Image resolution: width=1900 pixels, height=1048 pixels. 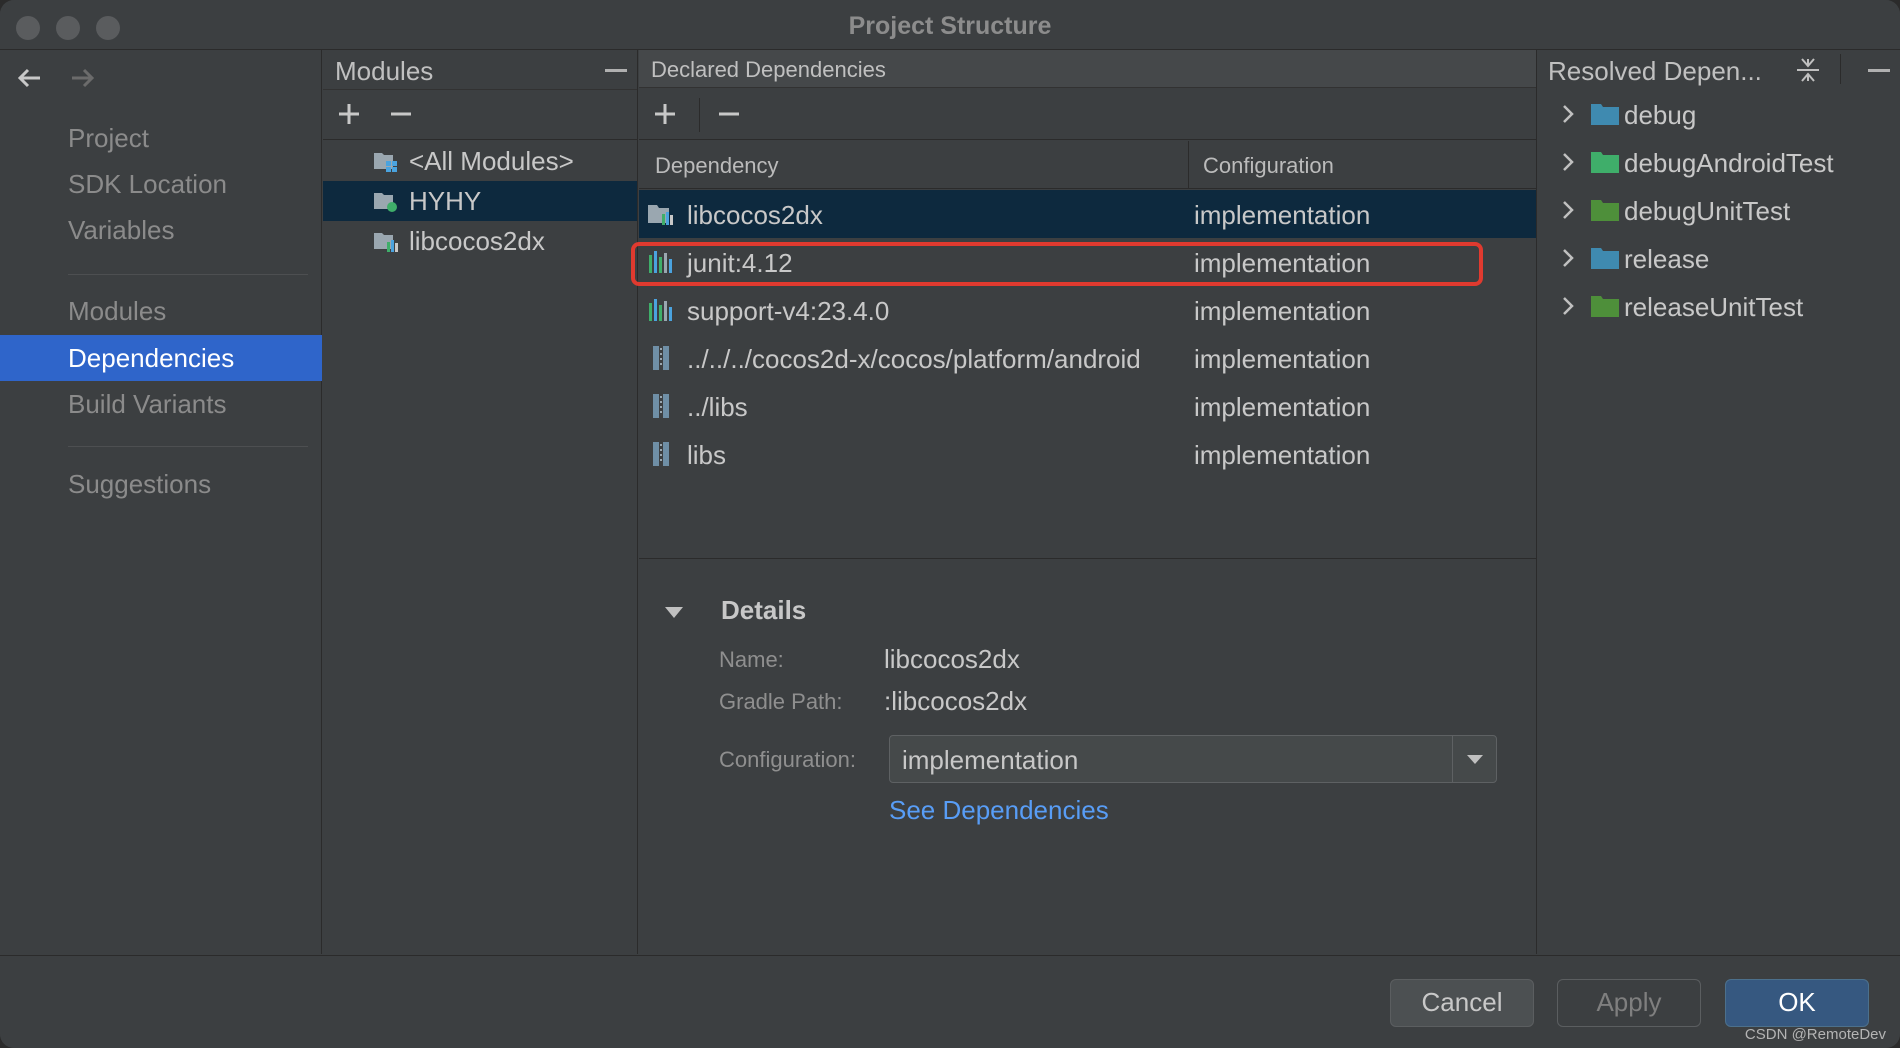 I want to click on add-dependency-button, so click(x=665, y=115).